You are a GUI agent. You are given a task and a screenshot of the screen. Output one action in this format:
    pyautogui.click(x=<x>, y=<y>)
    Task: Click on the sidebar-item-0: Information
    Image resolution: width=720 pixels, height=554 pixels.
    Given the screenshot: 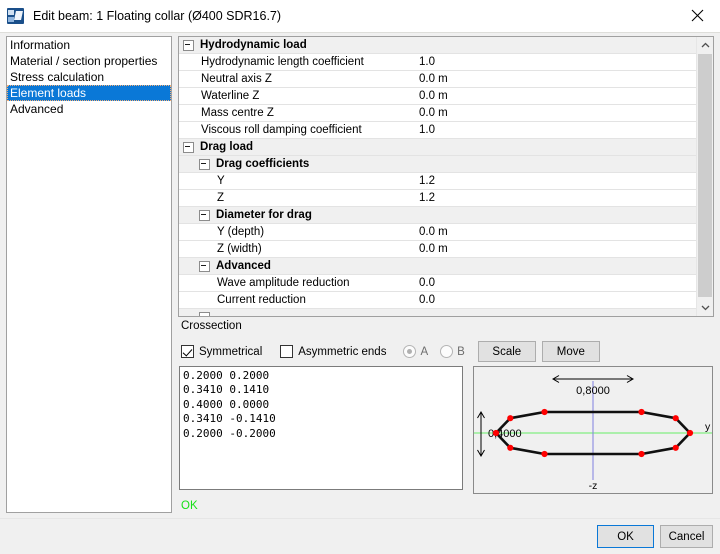 What is the action you would take?
    pyautogui.click(x=89, y=45)
    